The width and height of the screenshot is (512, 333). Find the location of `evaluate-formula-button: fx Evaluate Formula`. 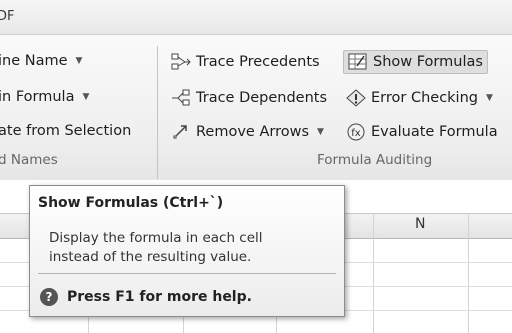

evaluate-formula-button: fx Evaluate Formula is located at coordinates (422, 132).